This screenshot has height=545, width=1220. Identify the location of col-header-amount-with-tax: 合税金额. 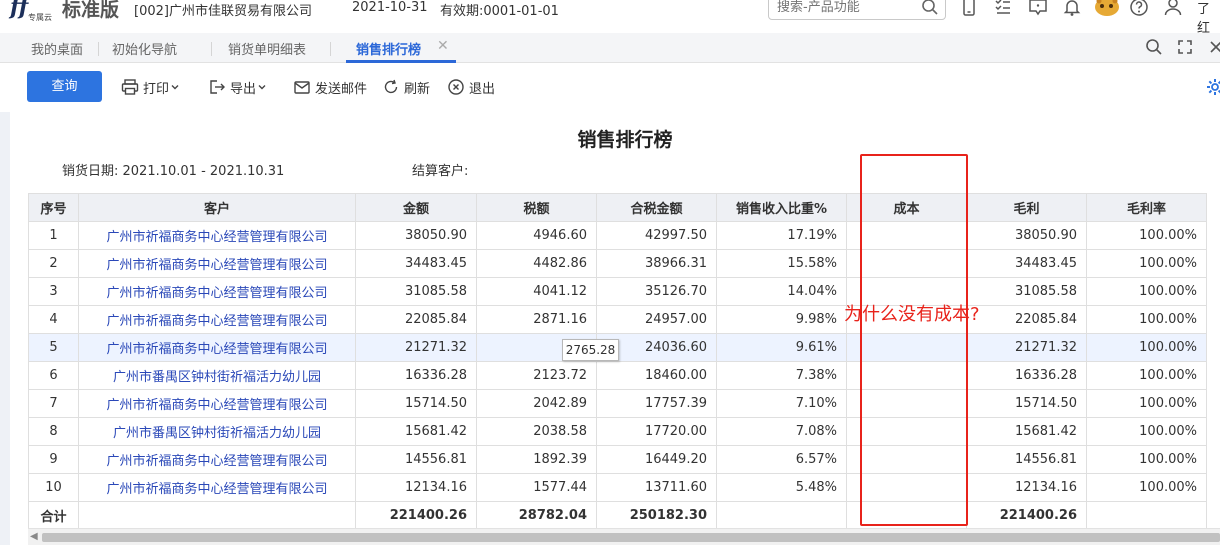
(656, 207).